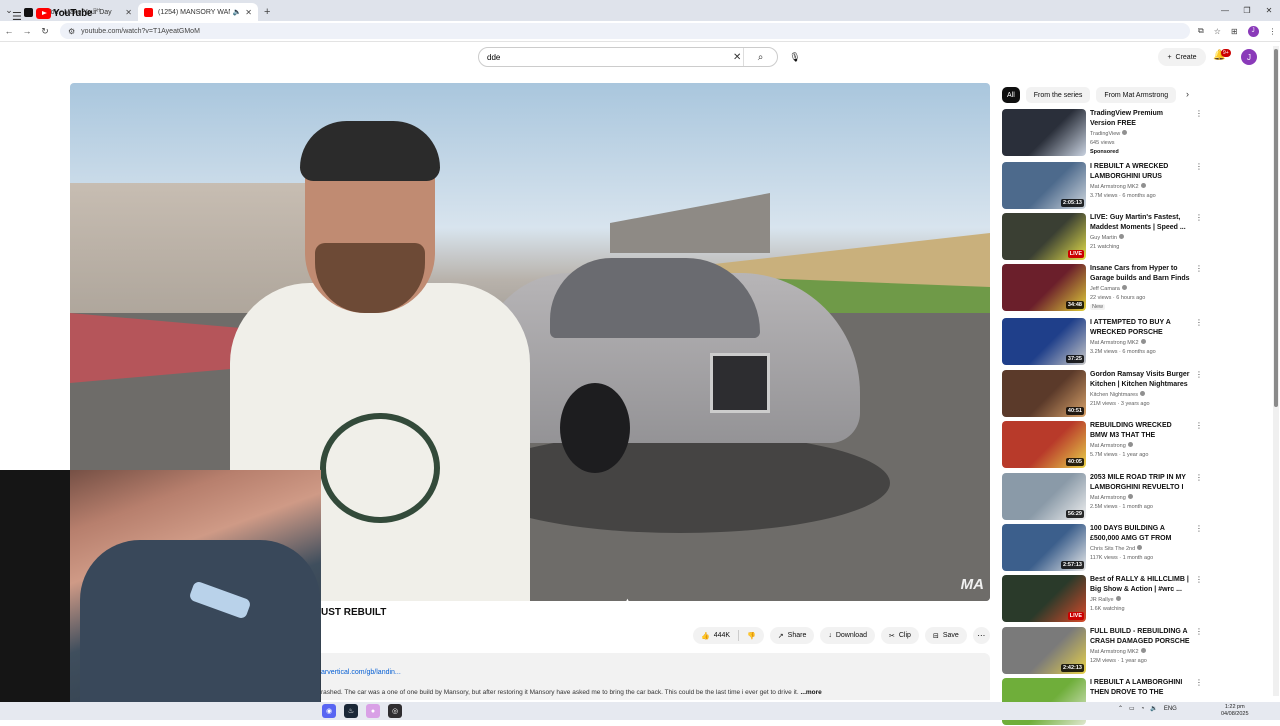 This screenshot has width=1280, height=726. What do you see at coordinates (760, 57) in the screenshot?
I see `search-button: ⌕` at bounding box center [760, 57].